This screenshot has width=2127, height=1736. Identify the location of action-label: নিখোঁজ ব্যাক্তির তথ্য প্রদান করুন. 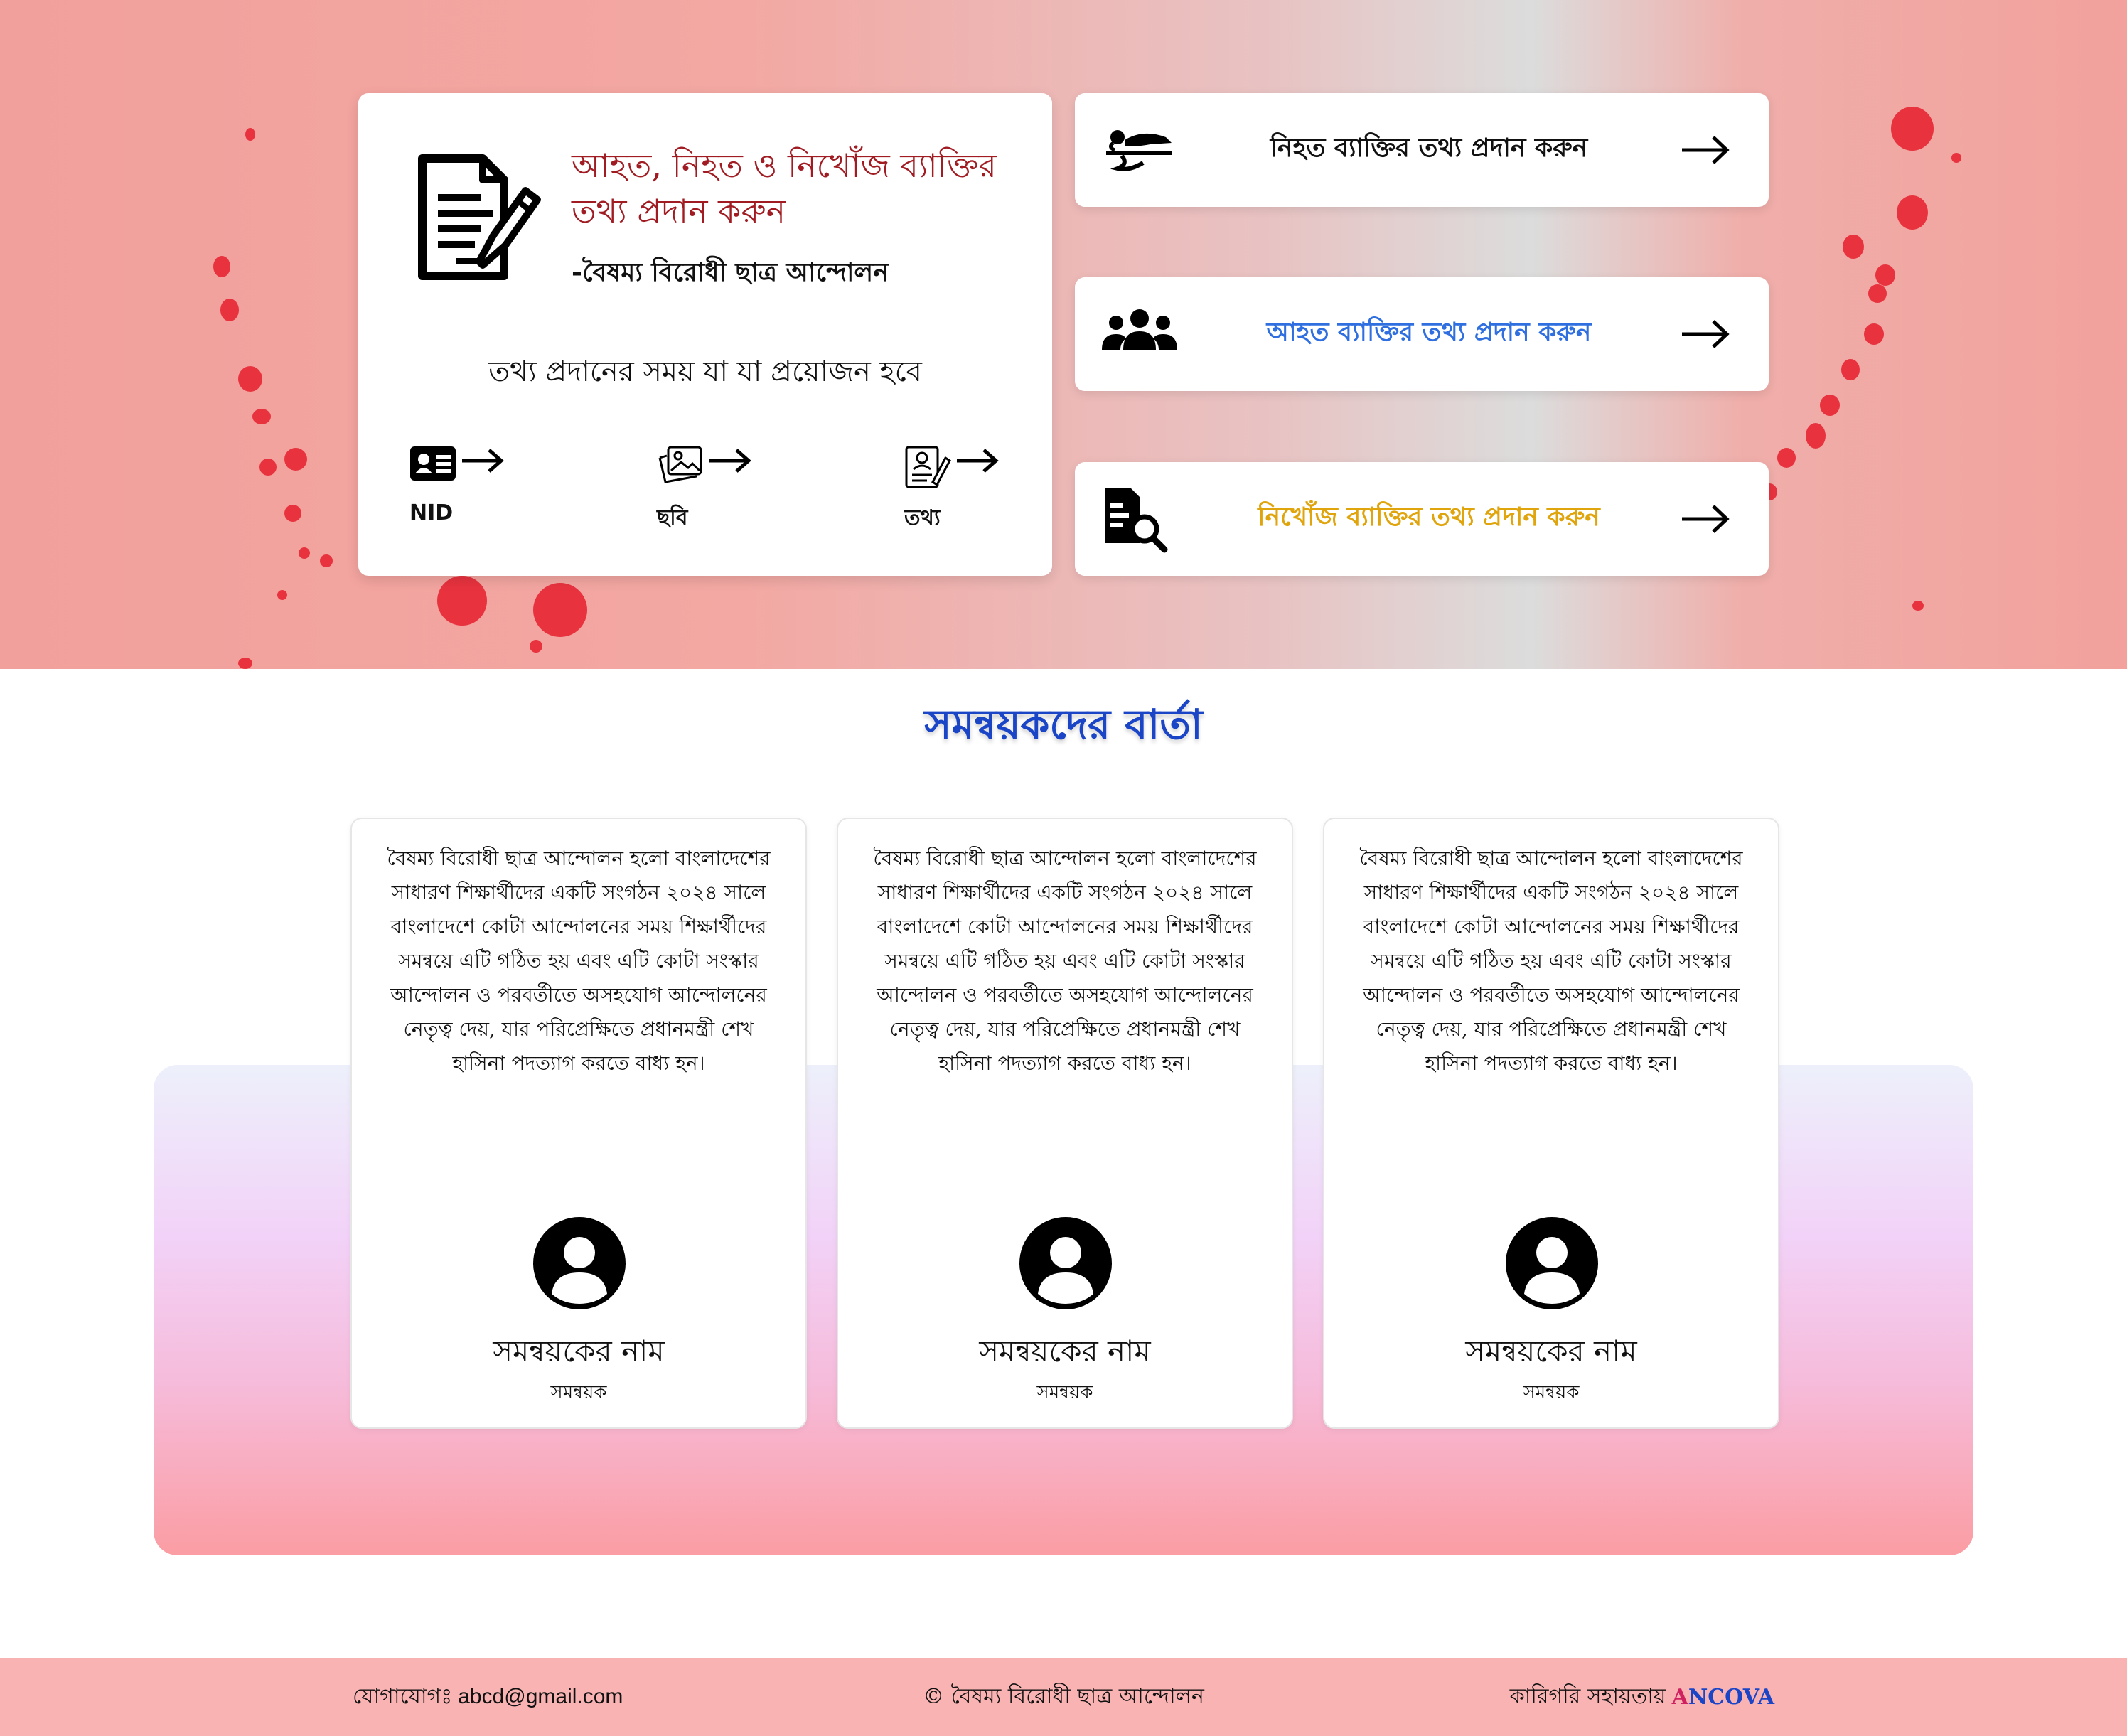
(1429, 517).